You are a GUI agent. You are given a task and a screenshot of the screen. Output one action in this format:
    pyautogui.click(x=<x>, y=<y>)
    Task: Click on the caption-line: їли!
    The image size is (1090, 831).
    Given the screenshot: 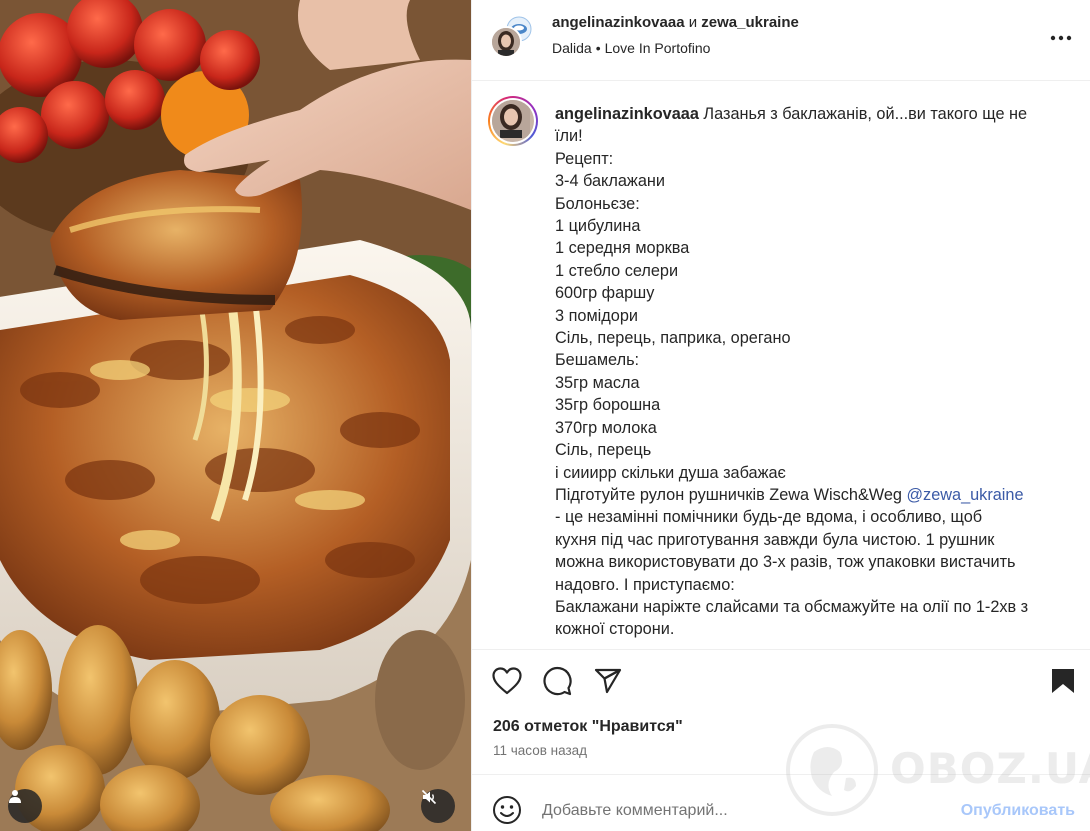 What is the action you would take?
    pyautogui.click(x=569, y=136)
    